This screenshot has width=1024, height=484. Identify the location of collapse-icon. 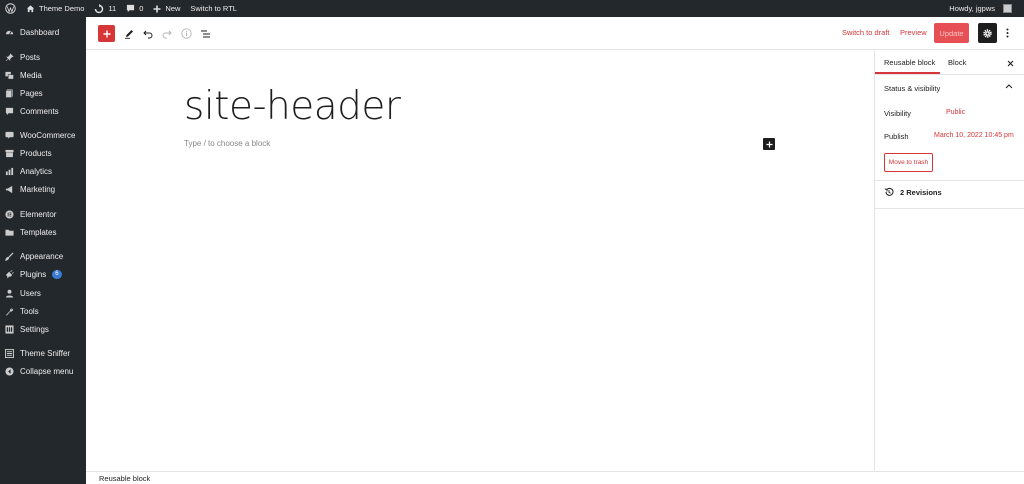
(9, 371).